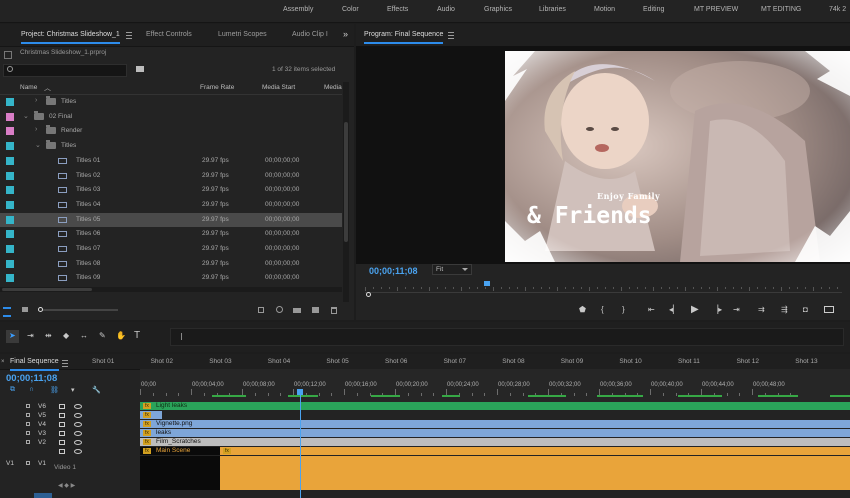 Image resolution: width=850 pixels, height=498 pixels. Describe the element at coordinates (446, 9) in the screenshot. I see `workspace-audio: Audio` at that location.